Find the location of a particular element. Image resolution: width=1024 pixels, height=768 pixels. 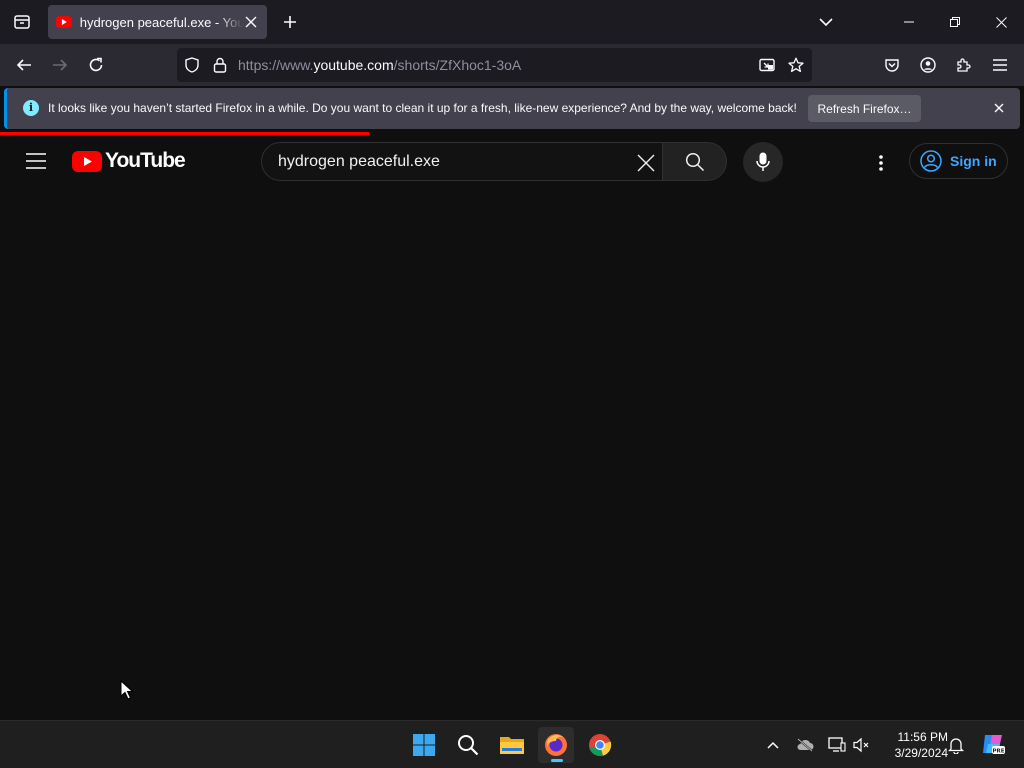

youtube-masthead: YouTube Sign in is located at coordinates (512, 162).